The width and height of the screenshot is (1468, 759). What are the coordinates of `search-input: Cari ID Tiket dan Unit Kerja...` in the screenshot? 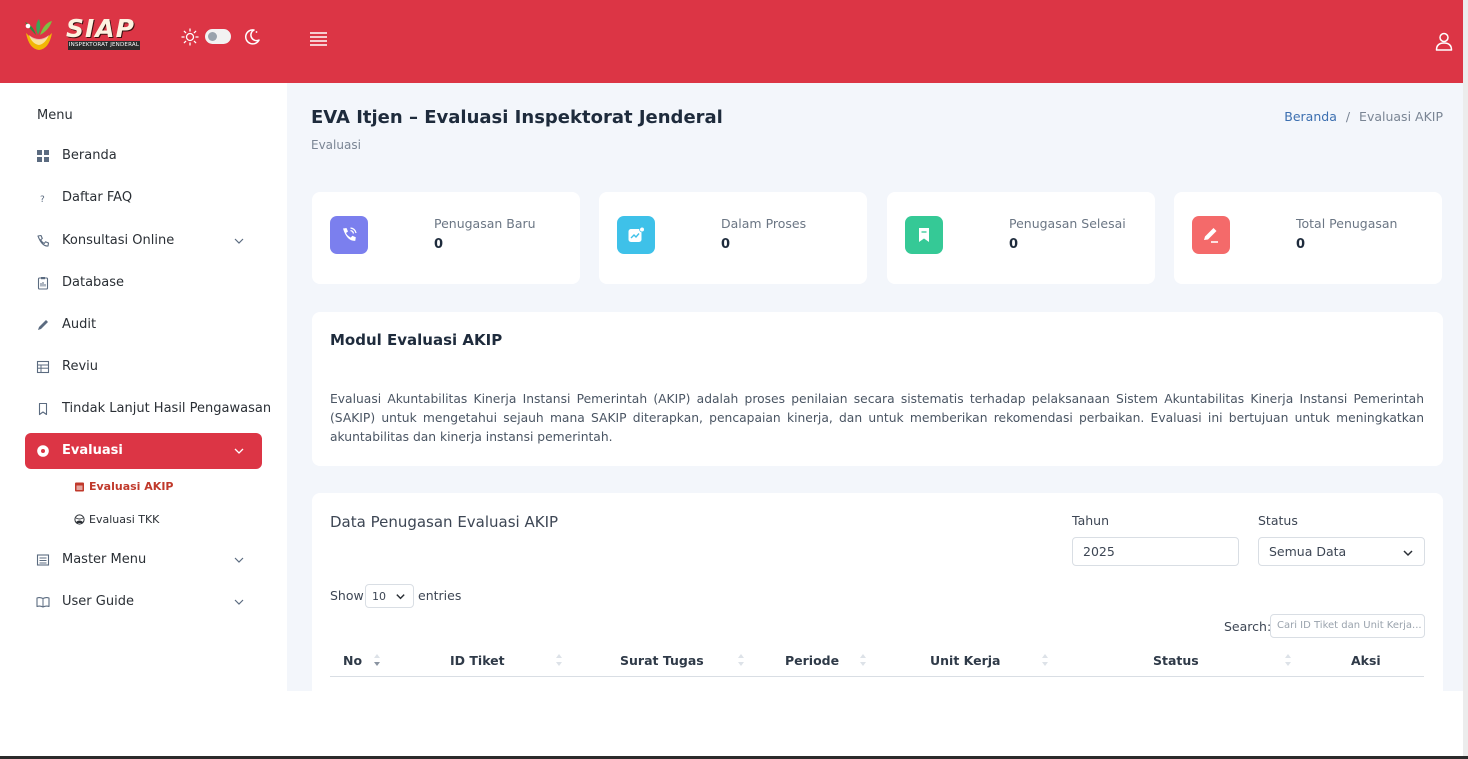 It's located at (1347, 626).